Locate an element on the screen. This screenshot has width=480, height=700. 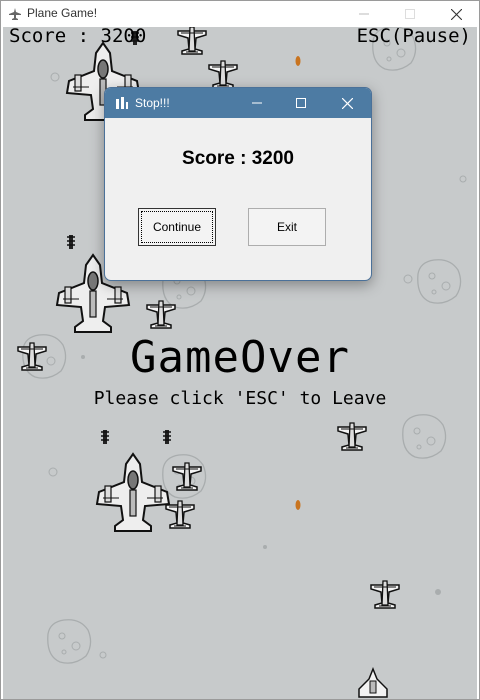
dialog-close-button is located at coordinates (347, 103).